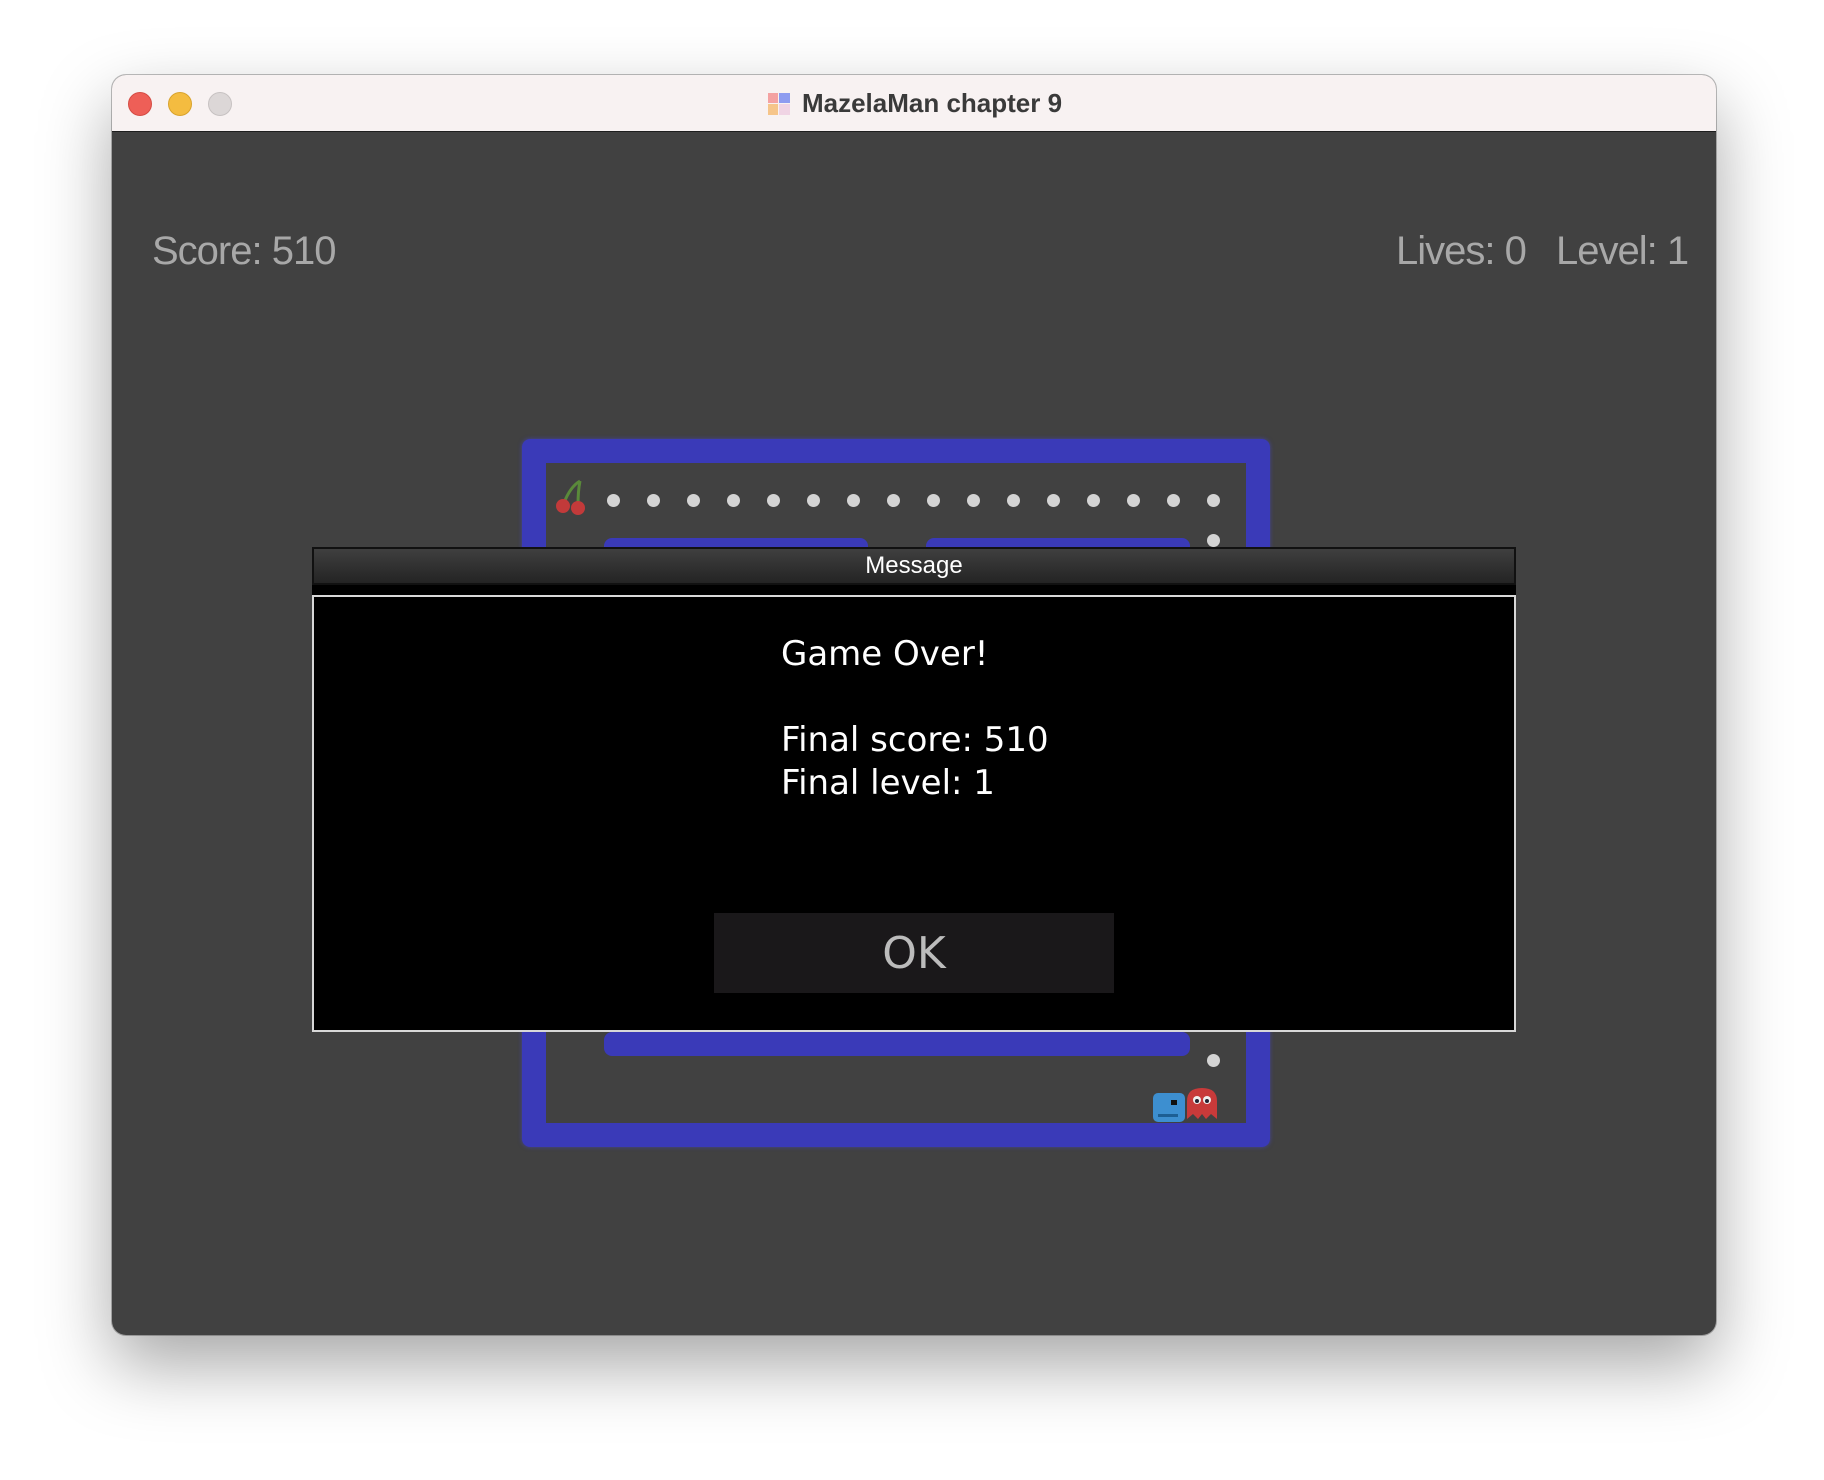 The height and width of the screenshot is (1480, 1824). I want to click on final-score-text: Final score: 510, so click(915, 740).